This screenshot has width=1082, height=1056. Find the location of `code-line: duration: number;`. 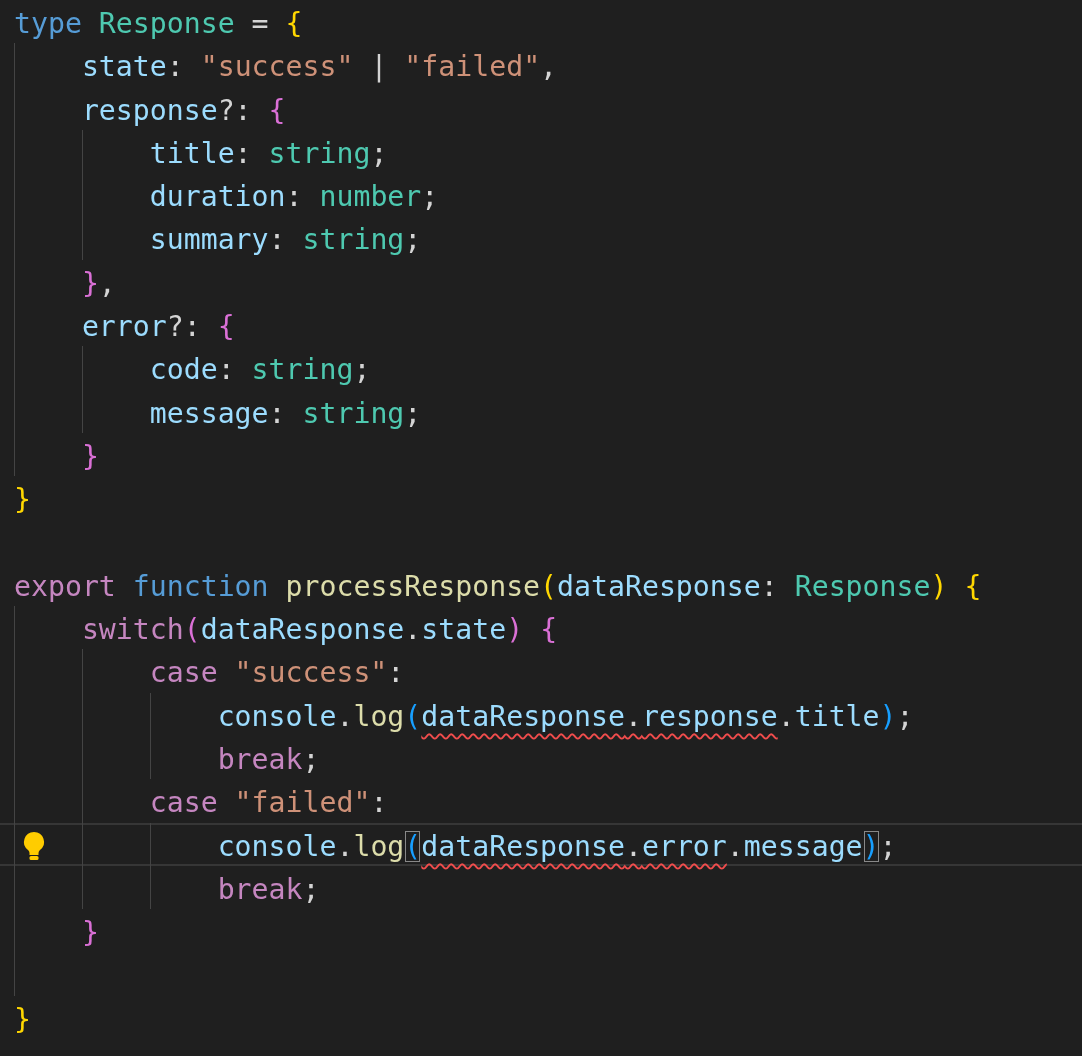

code-line: duration: number; is located at coordinates (294, 197).